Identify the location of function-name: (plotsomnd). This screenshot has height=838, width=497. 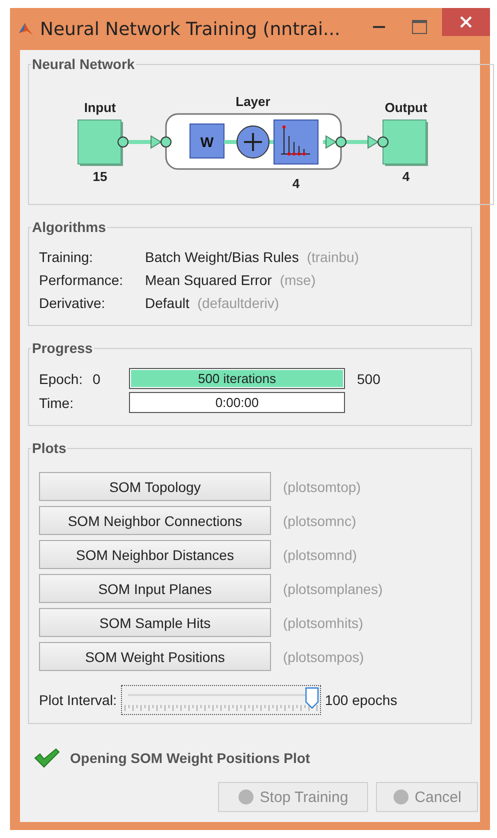
(320, 554).